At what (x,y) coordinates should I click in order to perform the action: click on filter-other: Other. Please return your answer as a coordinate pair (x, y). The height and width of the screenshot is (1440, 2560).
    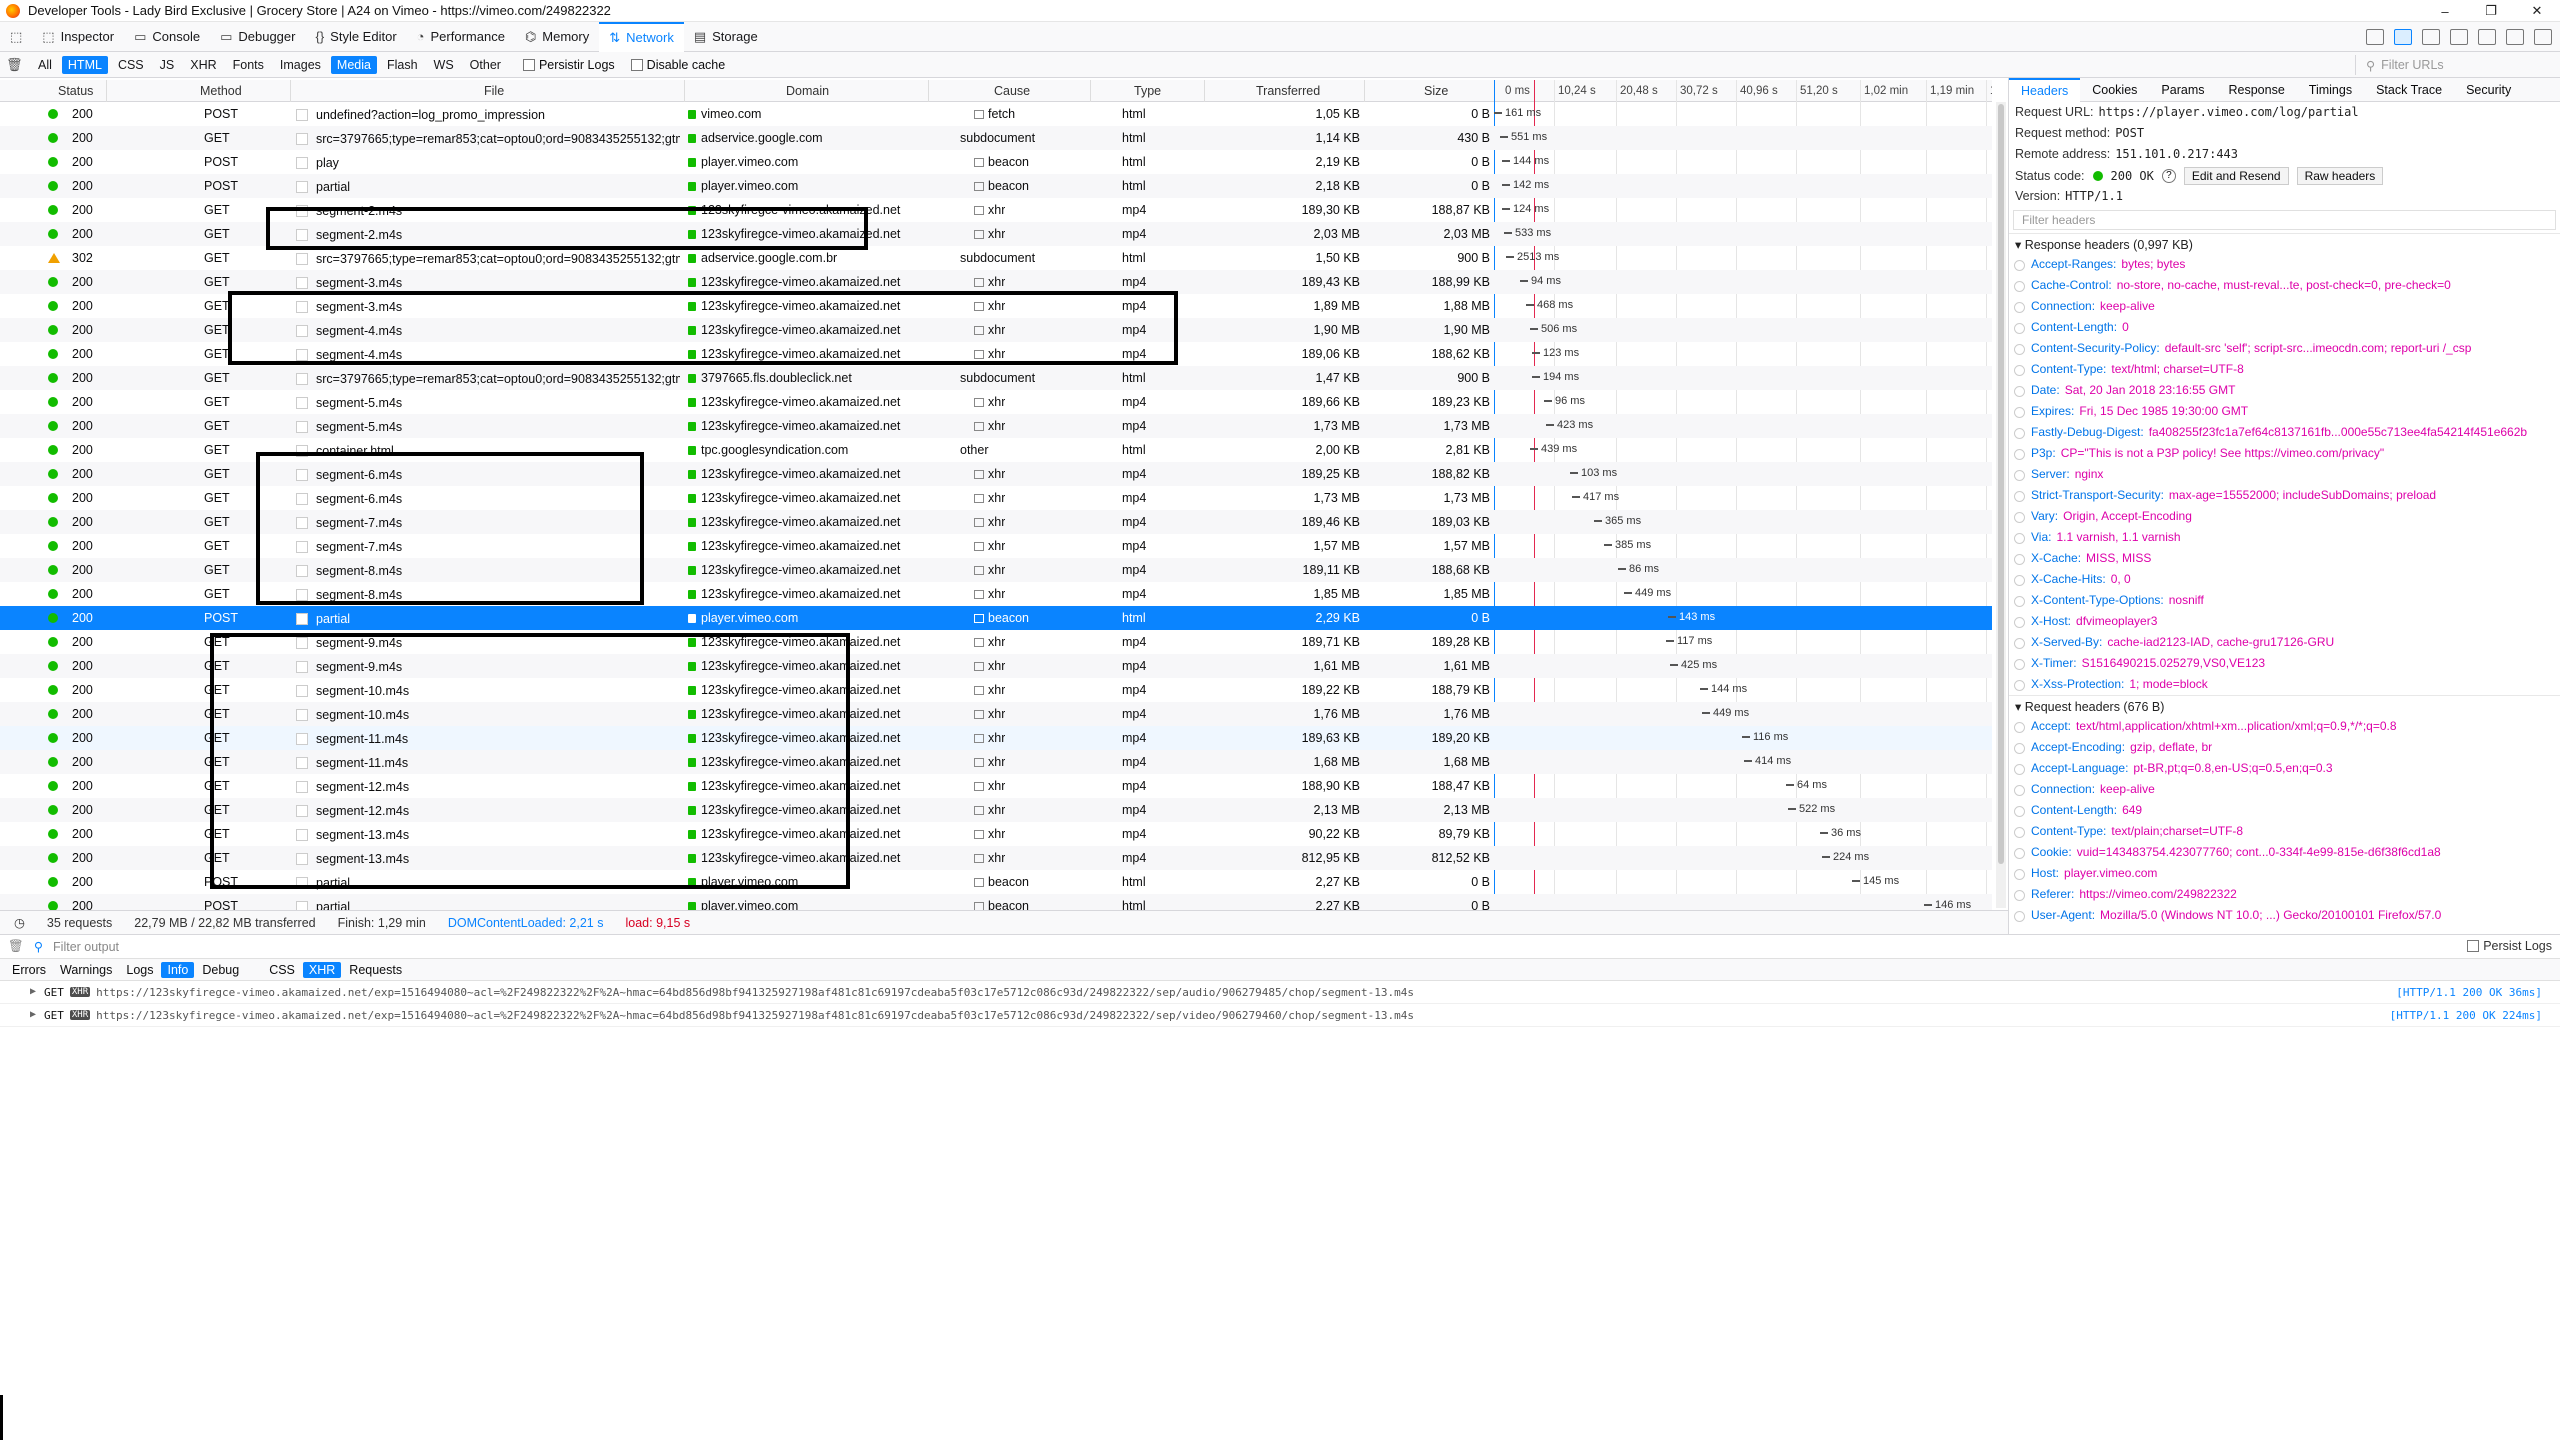
    Looking at the image, I should click on (485, 65).